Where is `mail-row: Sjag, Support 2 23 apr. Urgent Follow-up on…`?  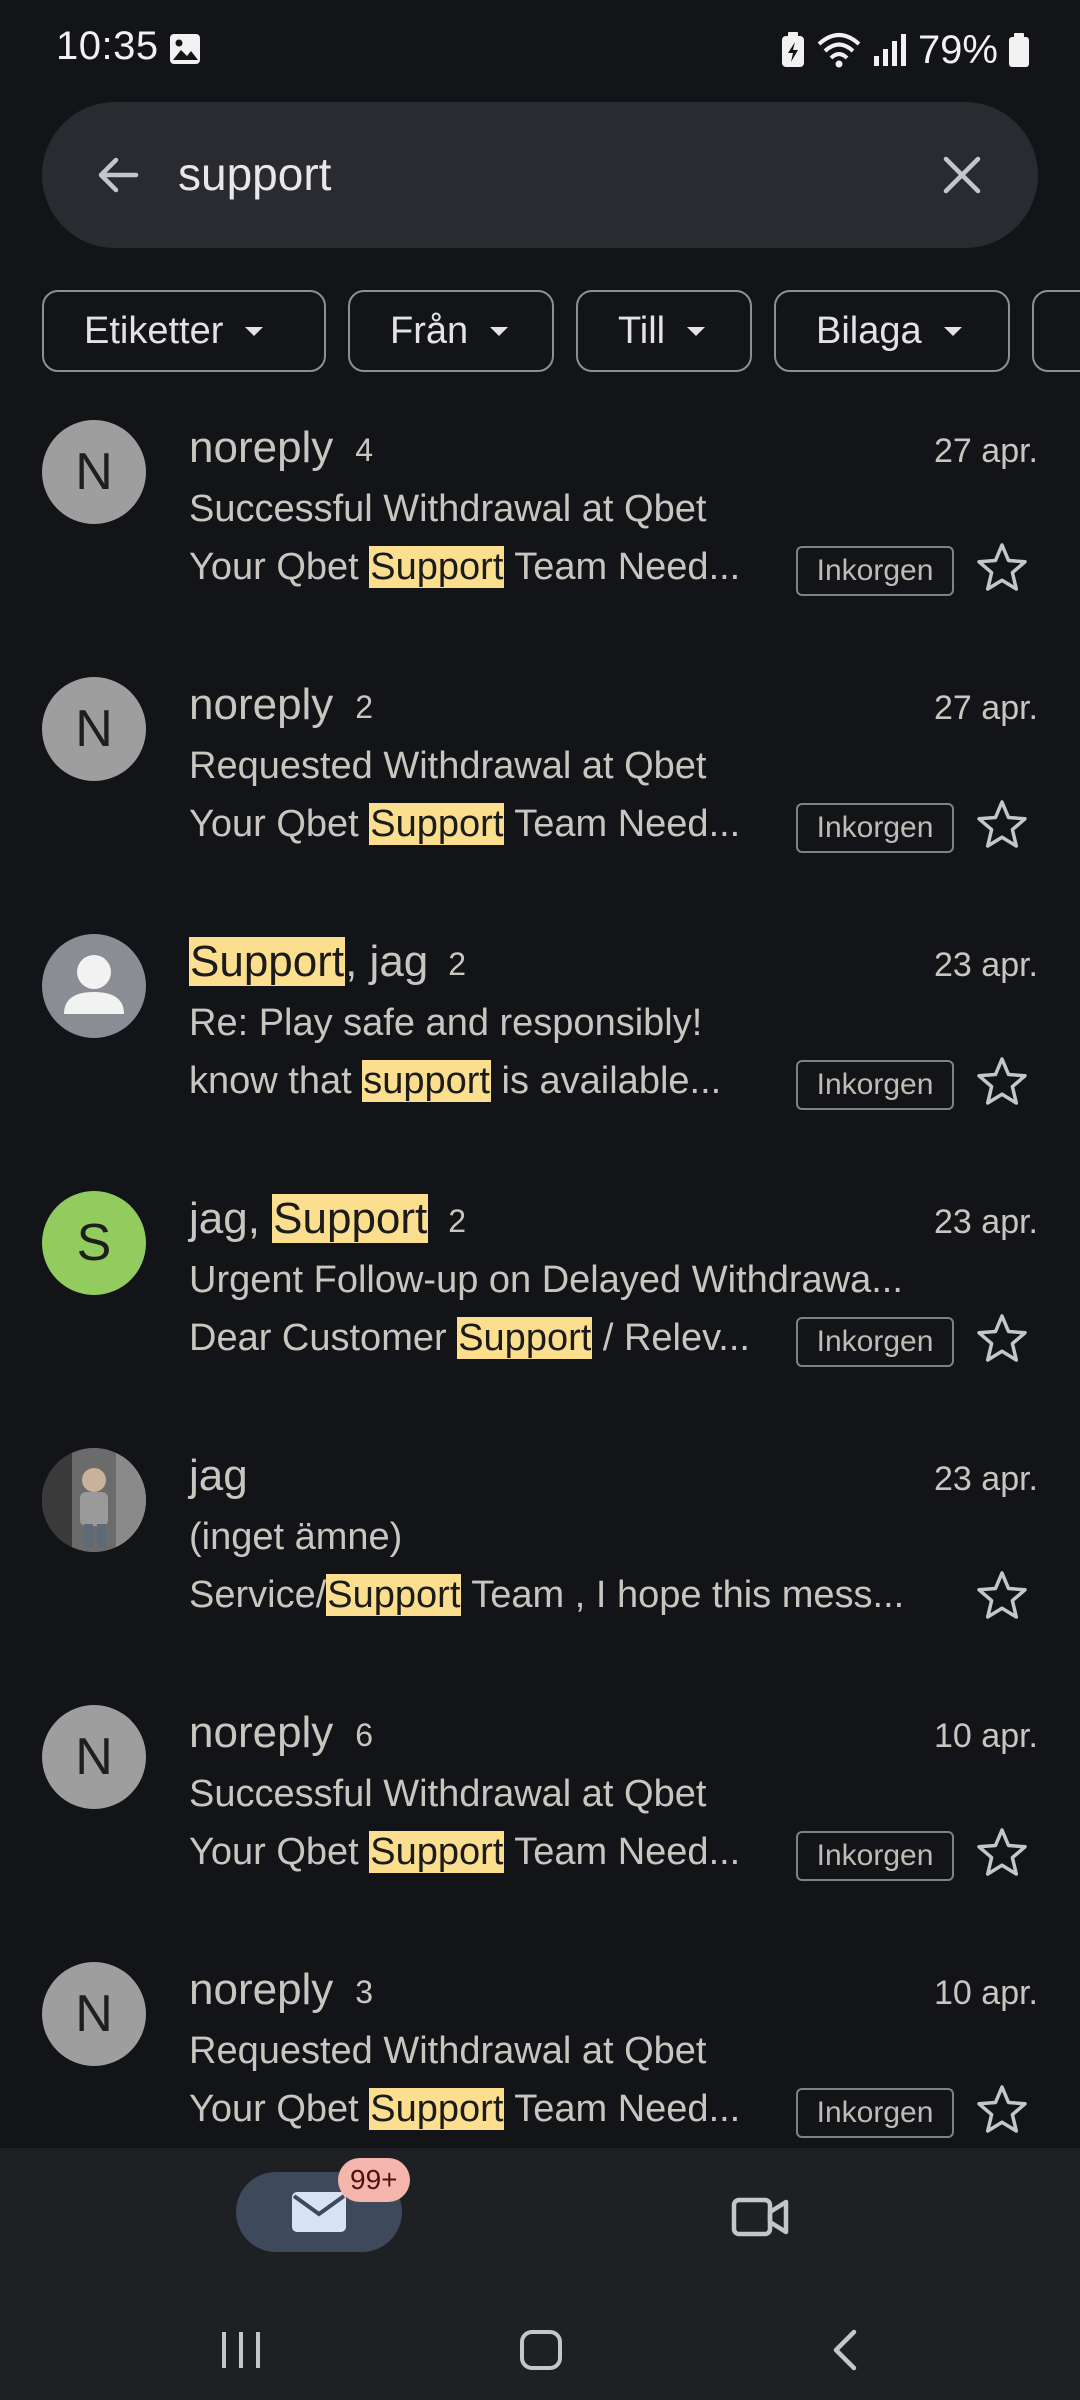 mail-row: Sjag, Support 2 23 apr. Urgent Follow-up on… is located at coordinates (540, 1316).